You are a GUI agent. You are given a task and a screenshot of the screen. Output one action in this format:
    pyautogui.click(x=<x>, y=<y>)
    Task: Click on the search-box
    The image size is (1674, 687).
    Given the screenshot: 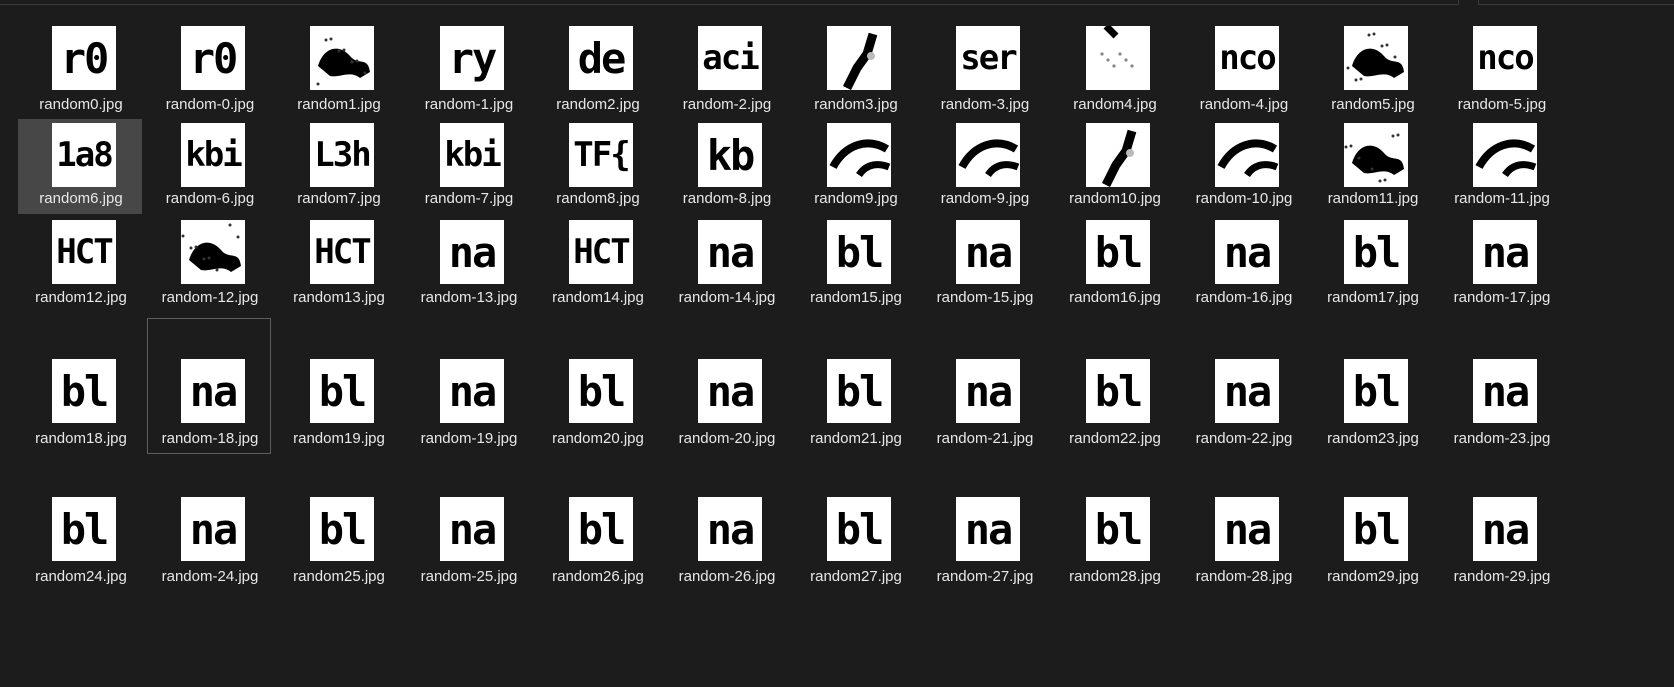 What is the action you would take?
    pyautogui.click(x=1576, y=2)
    